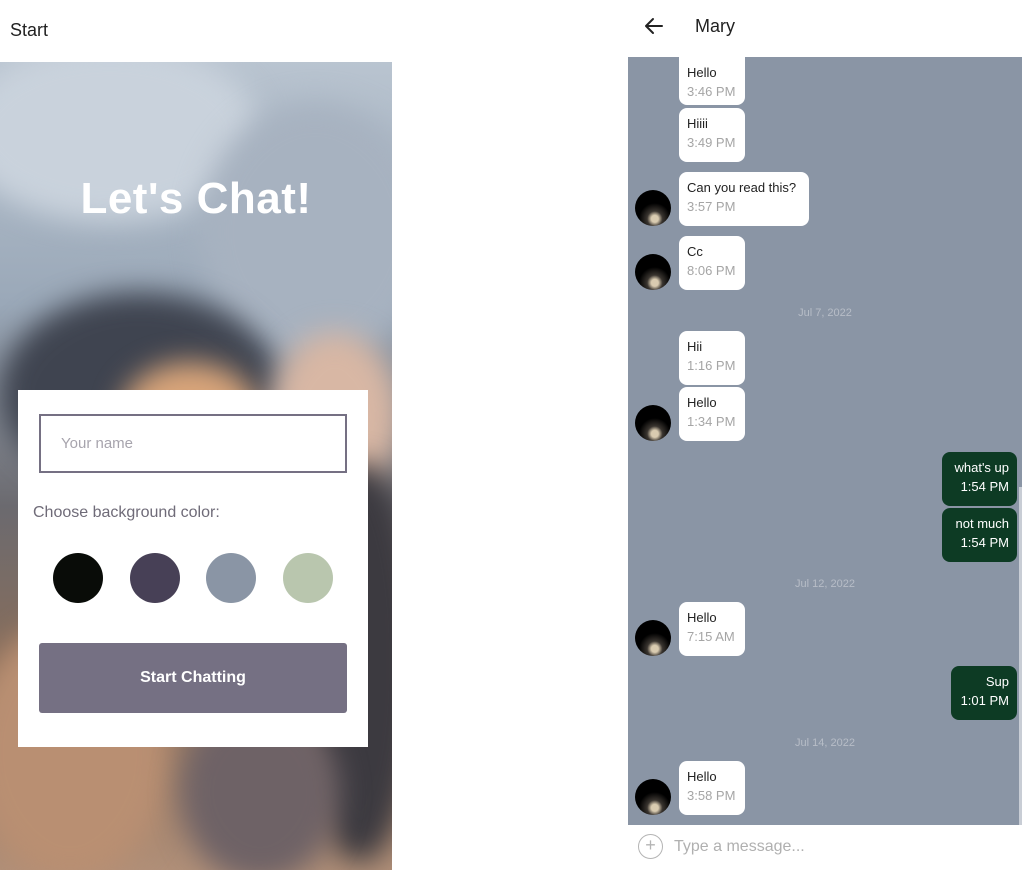 This screenshot has width=1023, height=870. Describe the element at coordinates (231, 578) in the screenshot. I see `color-swatch-gray-blue` at that location.